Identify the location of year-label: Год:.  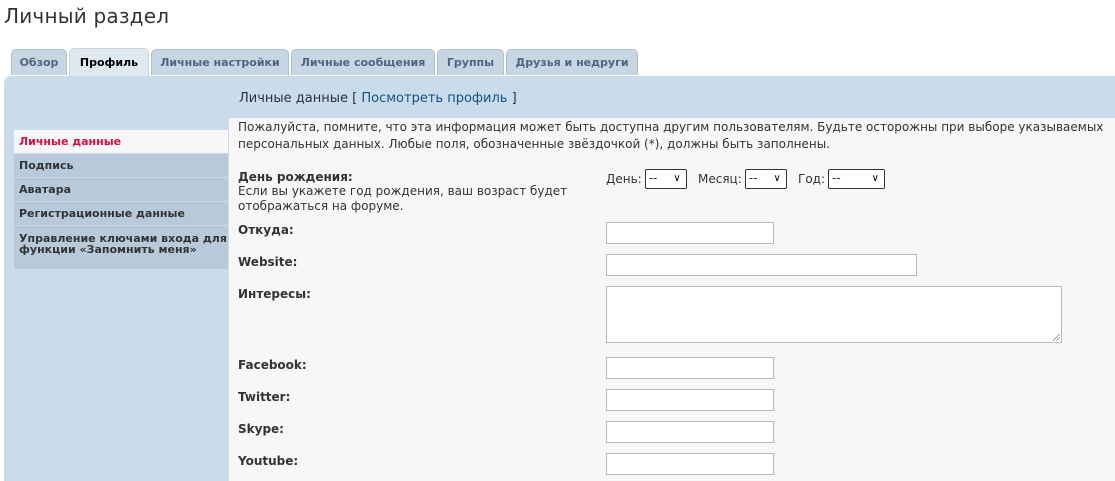
(811, 179).